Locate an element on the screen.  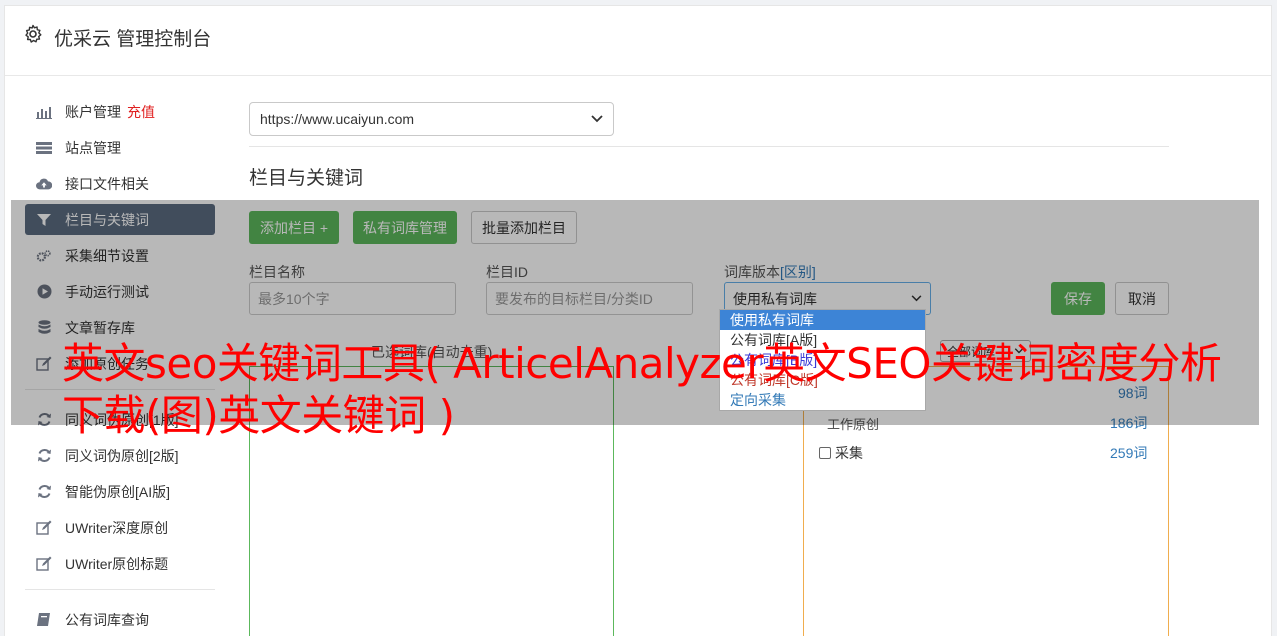
collect-checkbox-row: 采集 is located at coordinates (841, 453).